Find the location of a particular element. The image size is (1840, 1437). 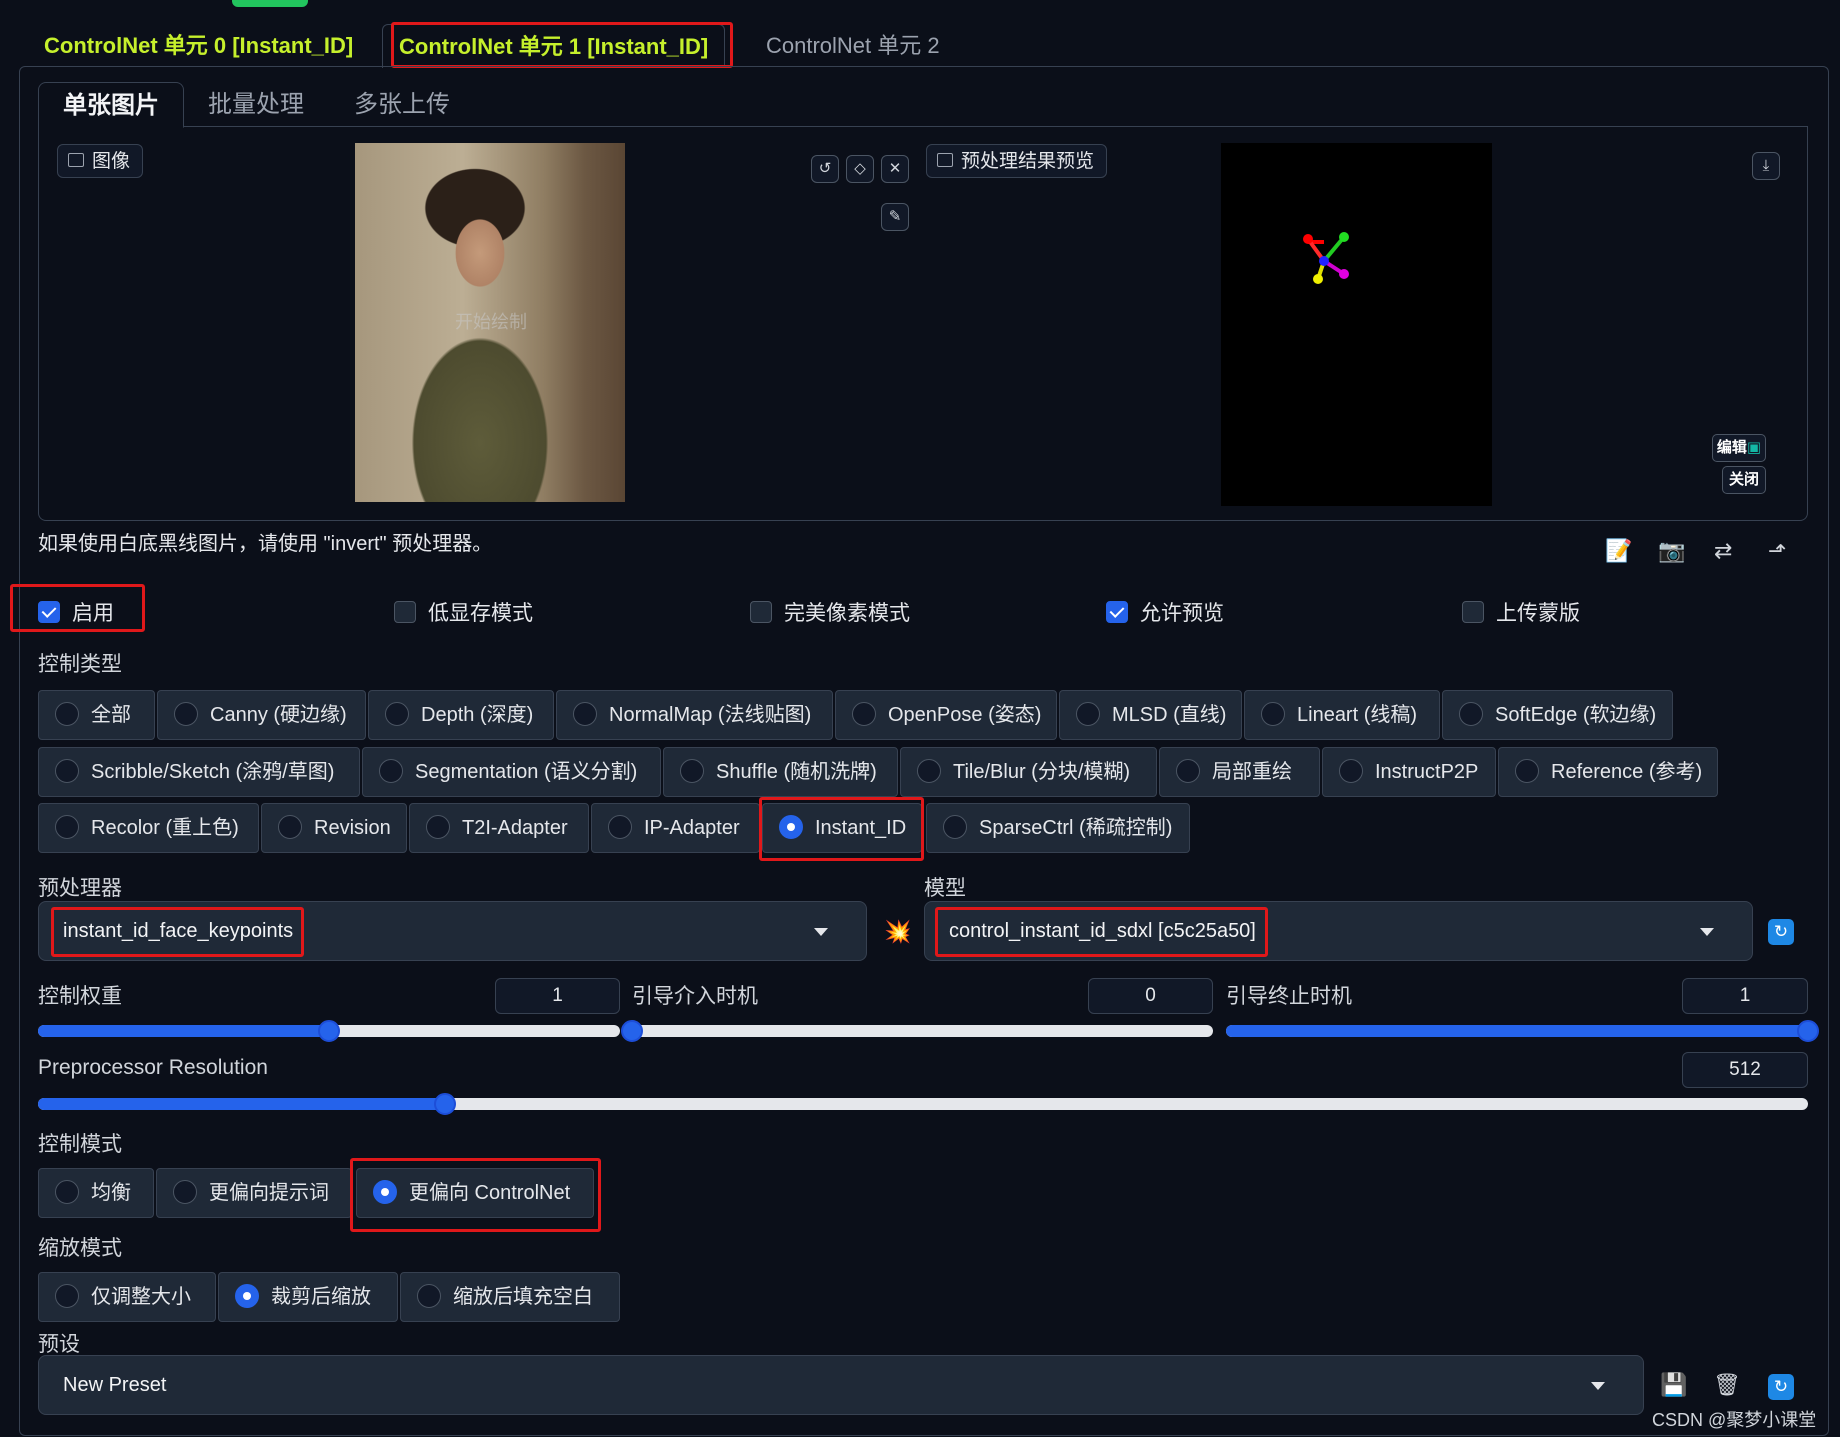

delete-preset-icon: 🗑 is located at coordinates (1727, 1385).